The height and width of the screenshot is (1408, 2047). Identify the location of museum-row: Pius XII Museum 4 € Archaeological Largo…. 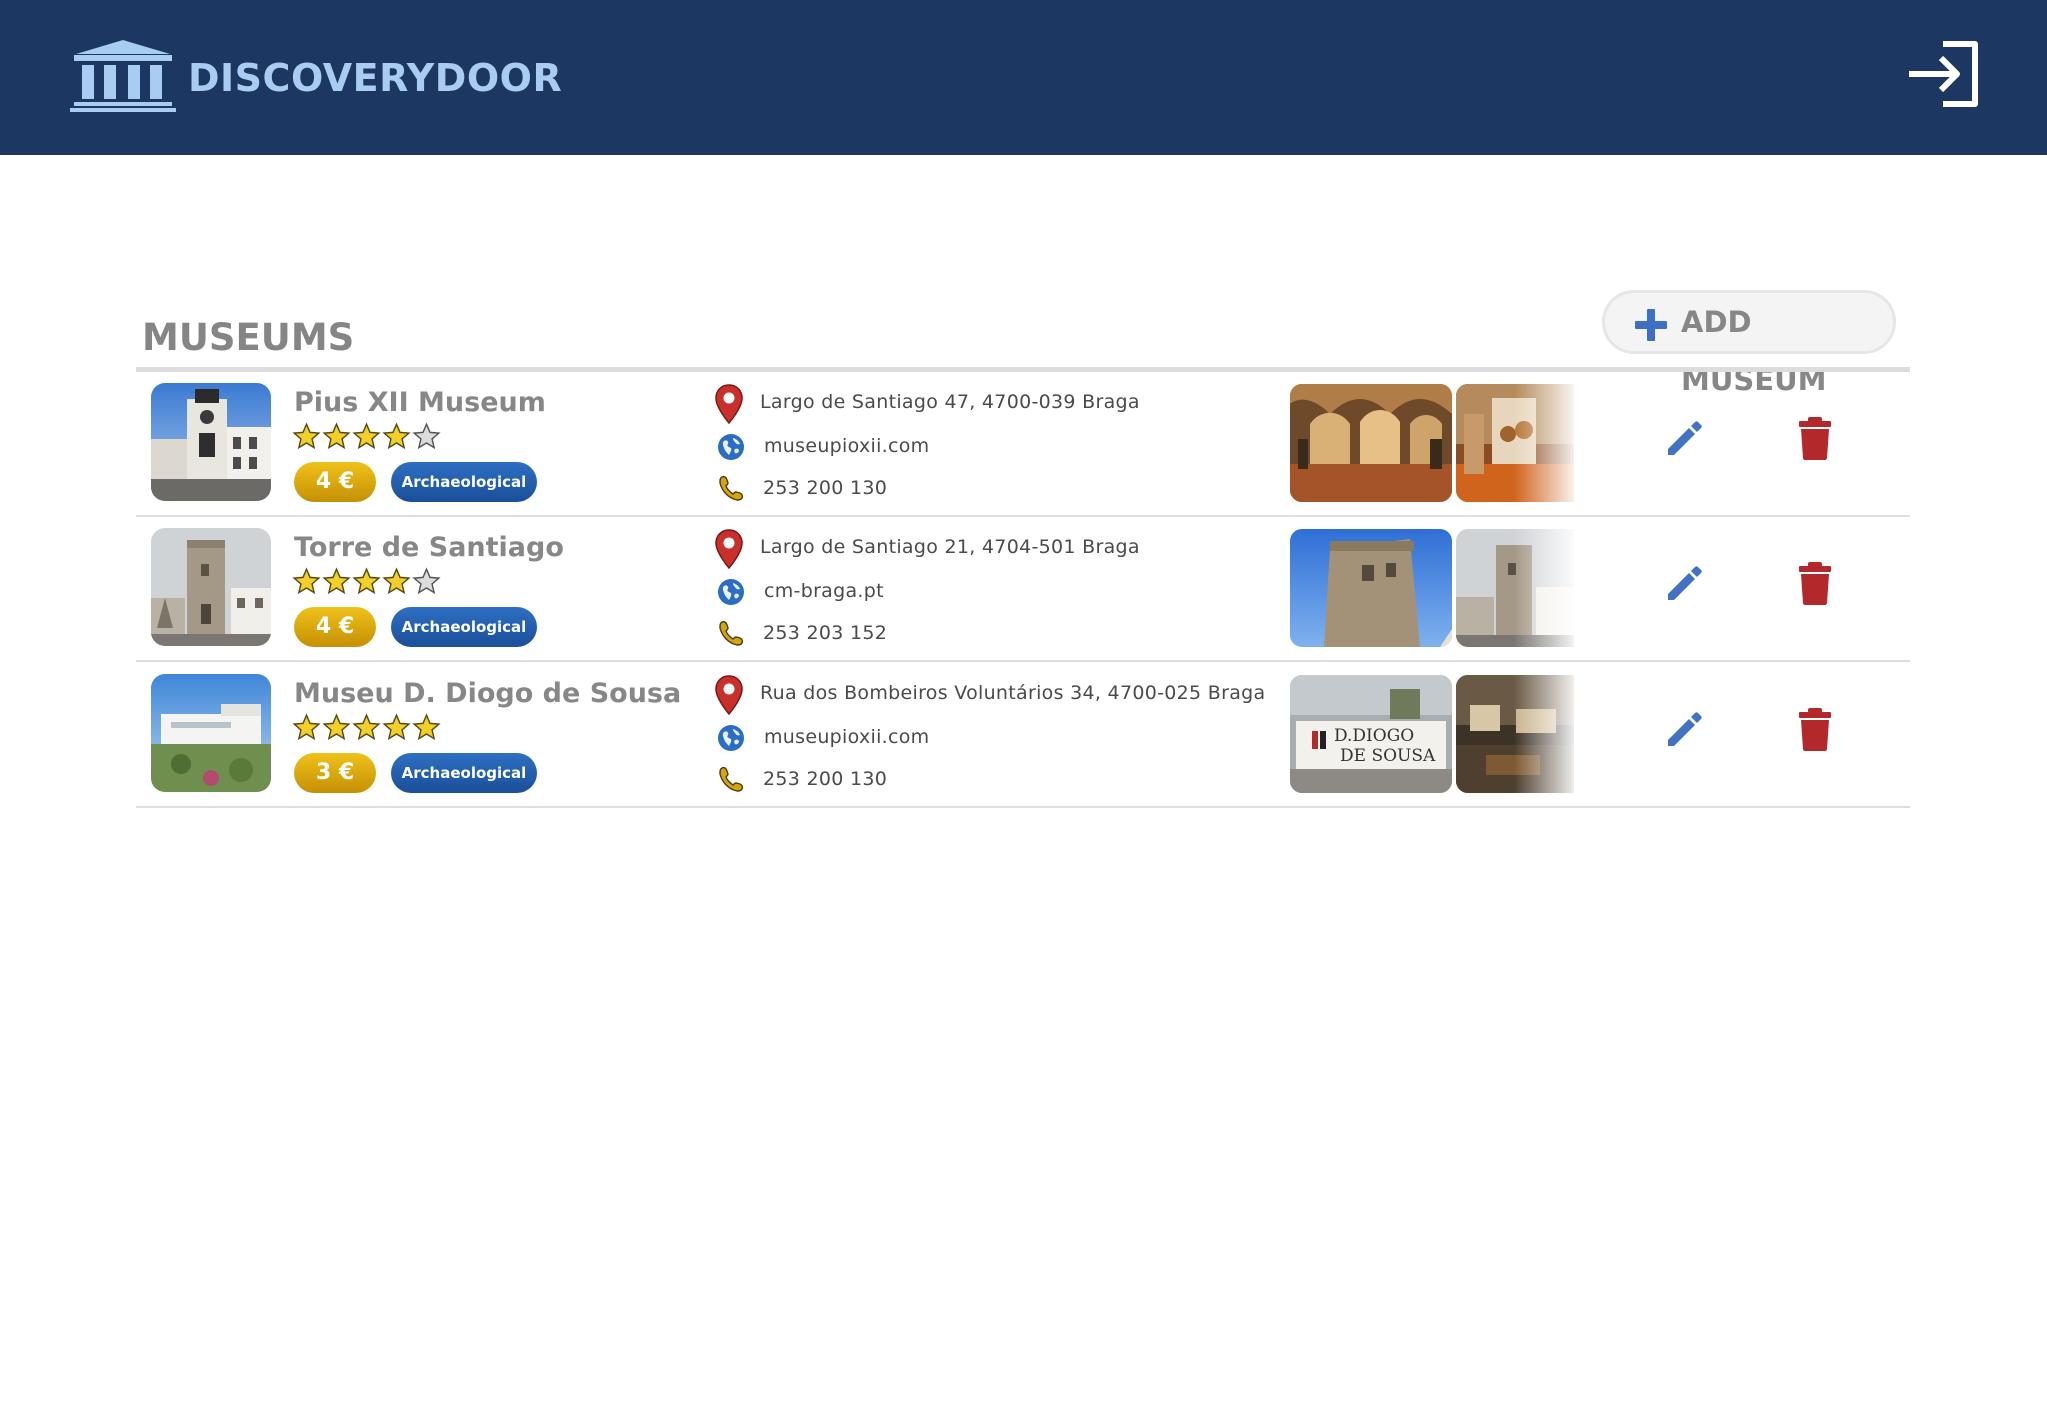
(1023, 444).